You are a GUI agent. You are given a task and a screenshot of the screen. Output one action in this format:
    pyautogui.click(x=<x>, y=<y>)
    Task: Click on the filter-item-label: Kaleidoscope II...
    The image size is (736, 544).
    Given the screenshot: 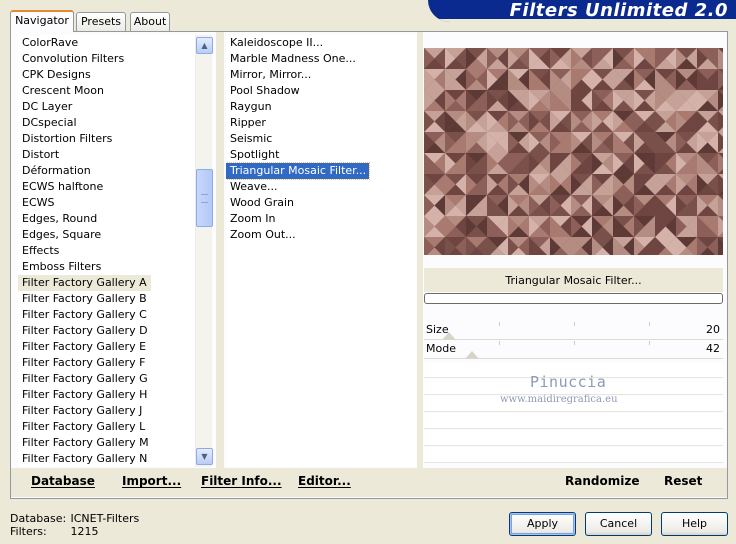 What is the action you would take?
    pyautogui.click(x=277, y=42)
    